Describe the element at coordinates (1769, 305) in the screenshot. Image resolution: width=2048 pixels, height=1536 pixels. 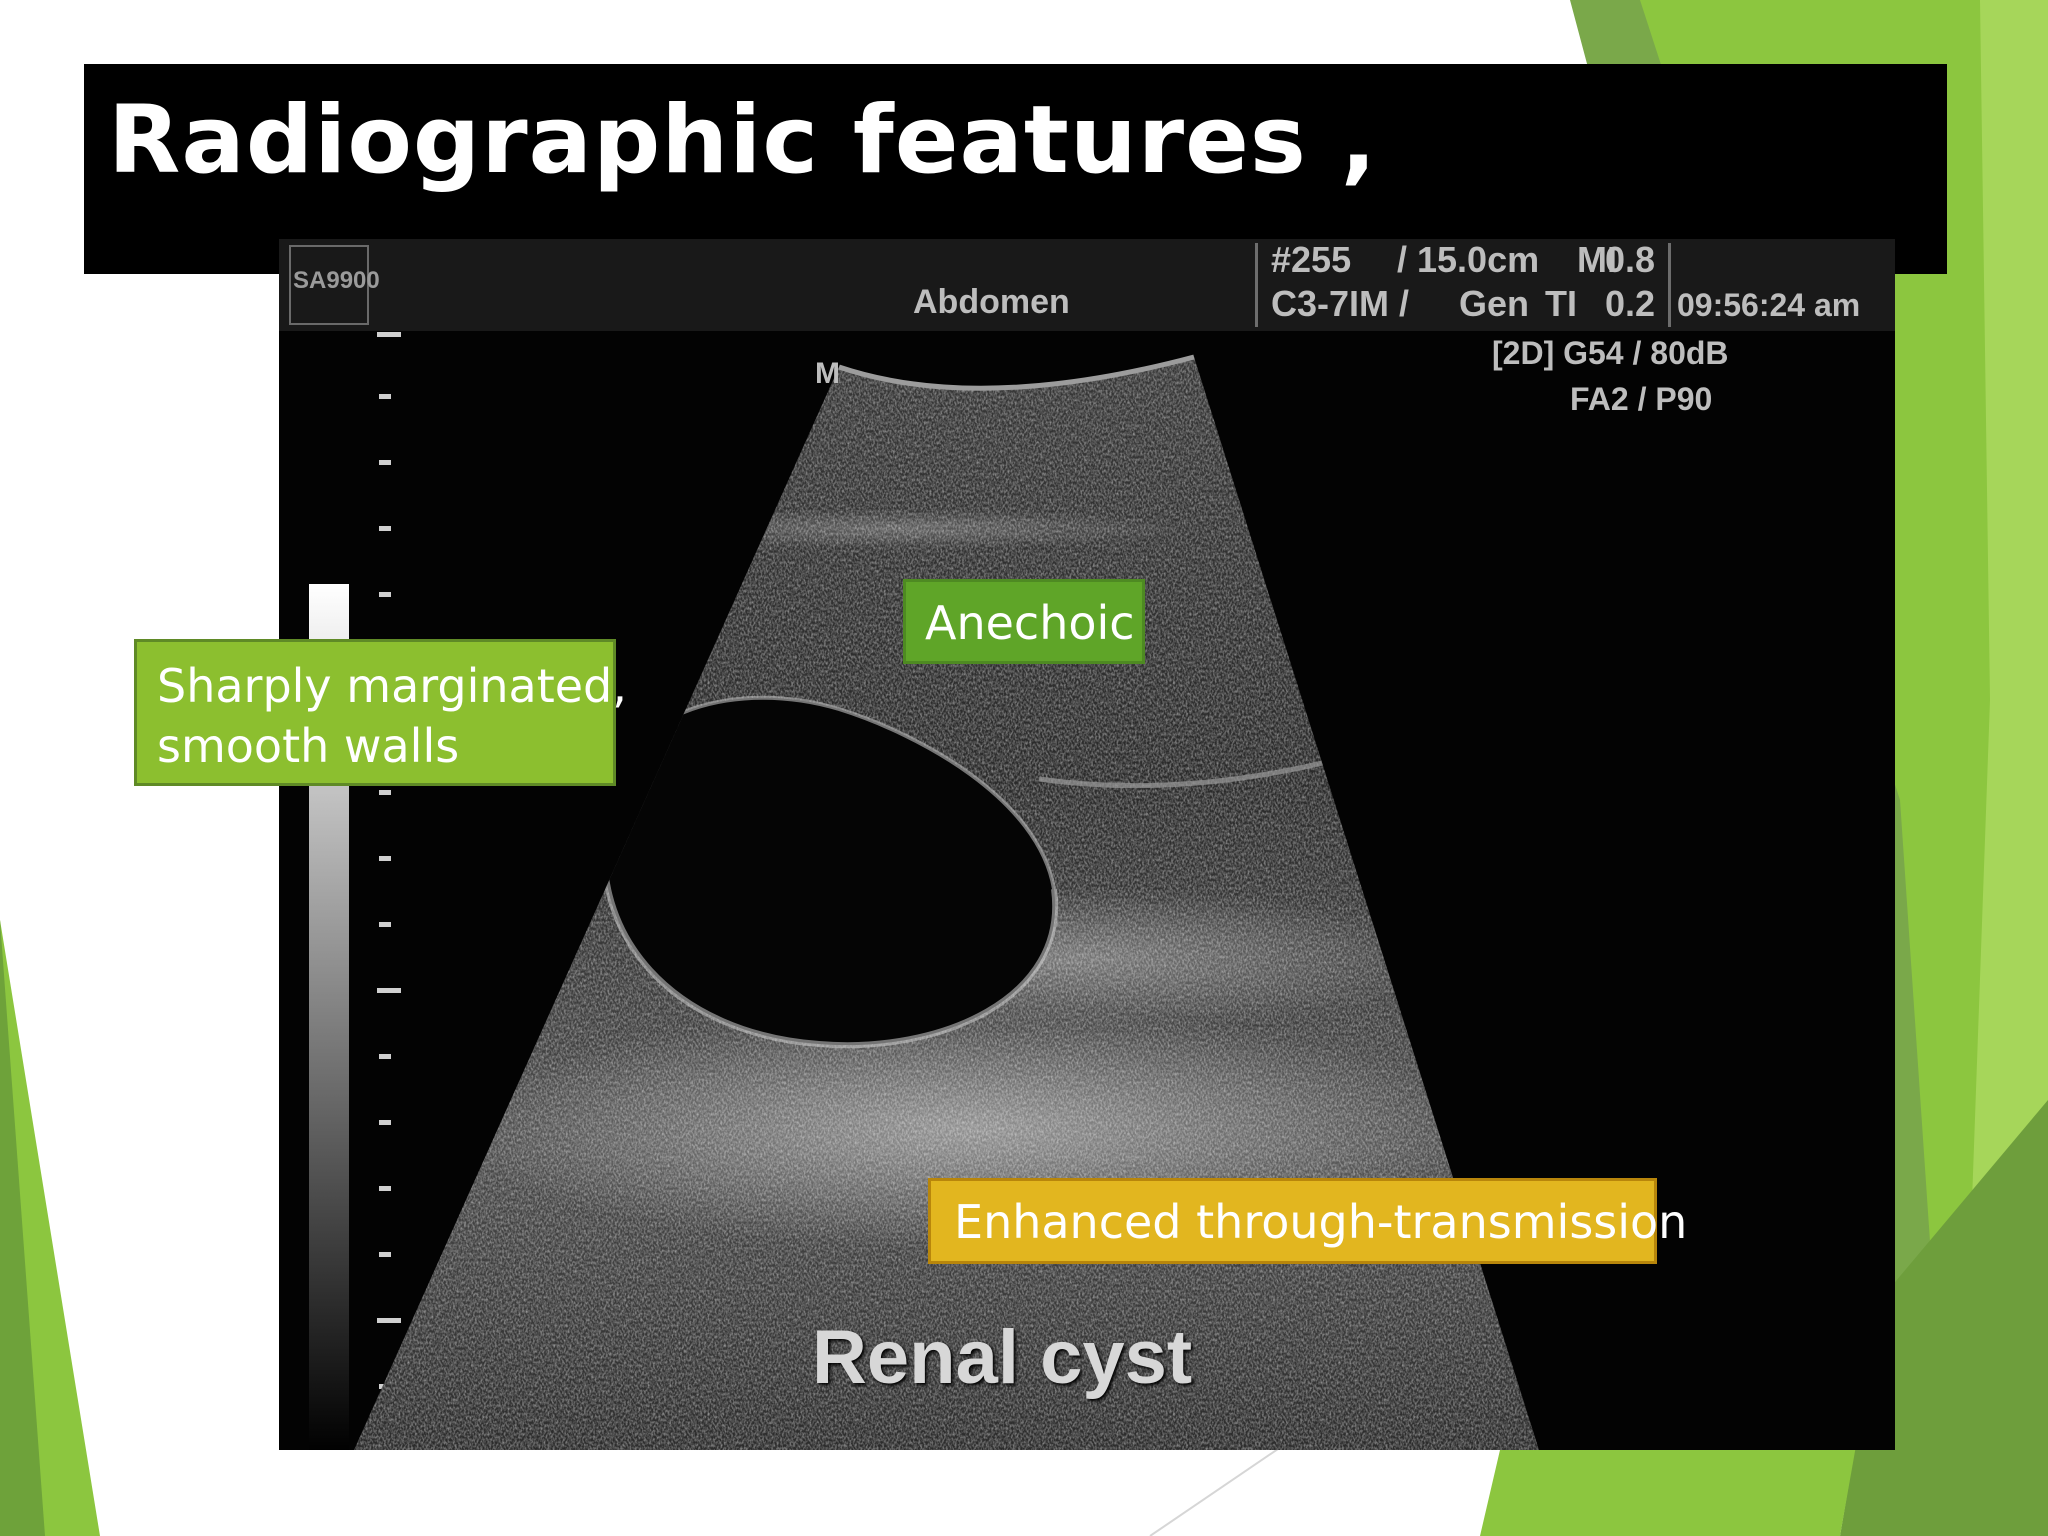
I see `scan-time: 09:56:24 am` at that location.